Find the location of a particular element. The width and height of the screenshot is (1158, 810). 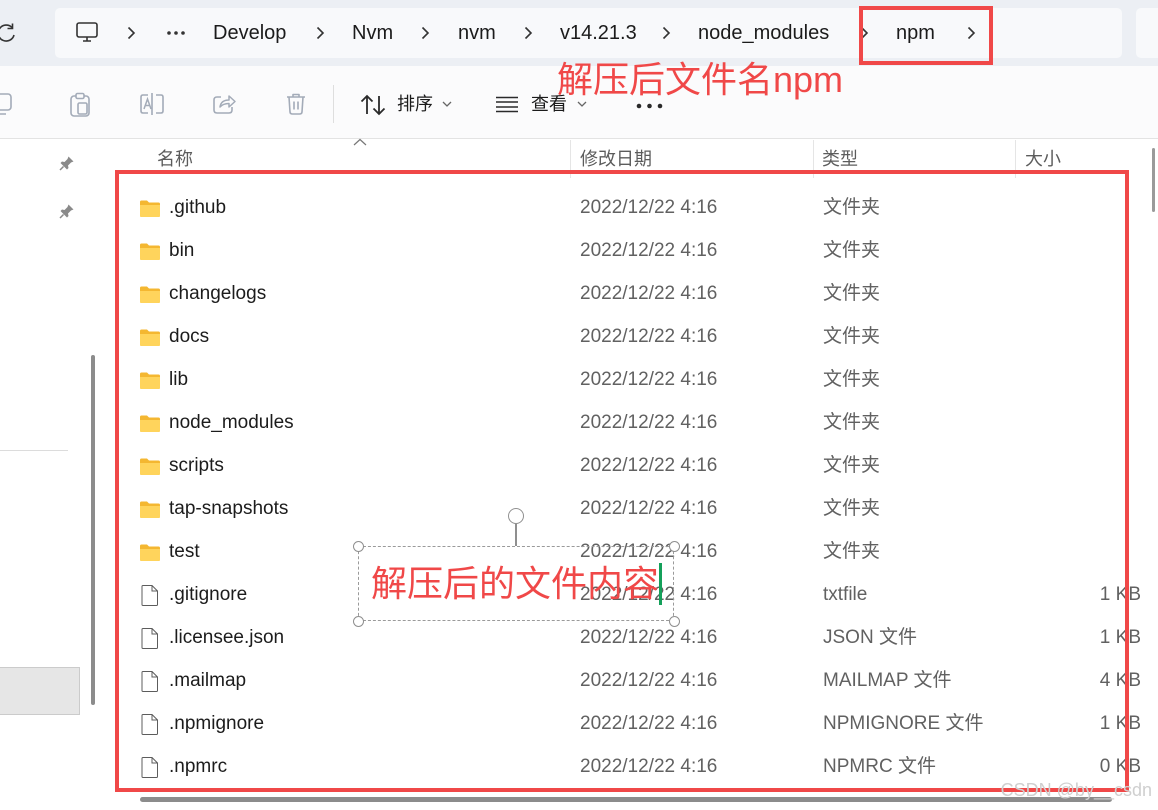

rotate-handle-stem is located at coordinates (516, 535).